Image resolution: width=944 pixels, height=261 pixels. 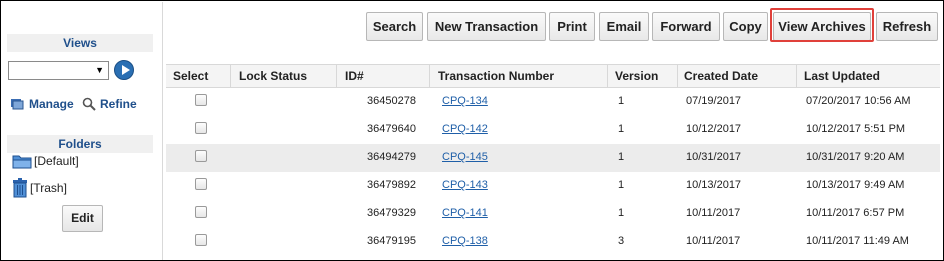 I want to click on folder-icon, so click(x=22, y=162).